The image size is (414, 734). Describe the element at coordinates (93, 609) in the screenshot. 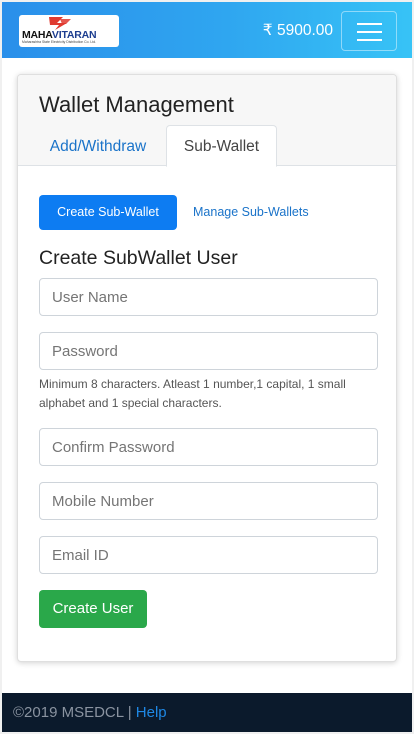

I see `create-user-button: Create User` at that location.